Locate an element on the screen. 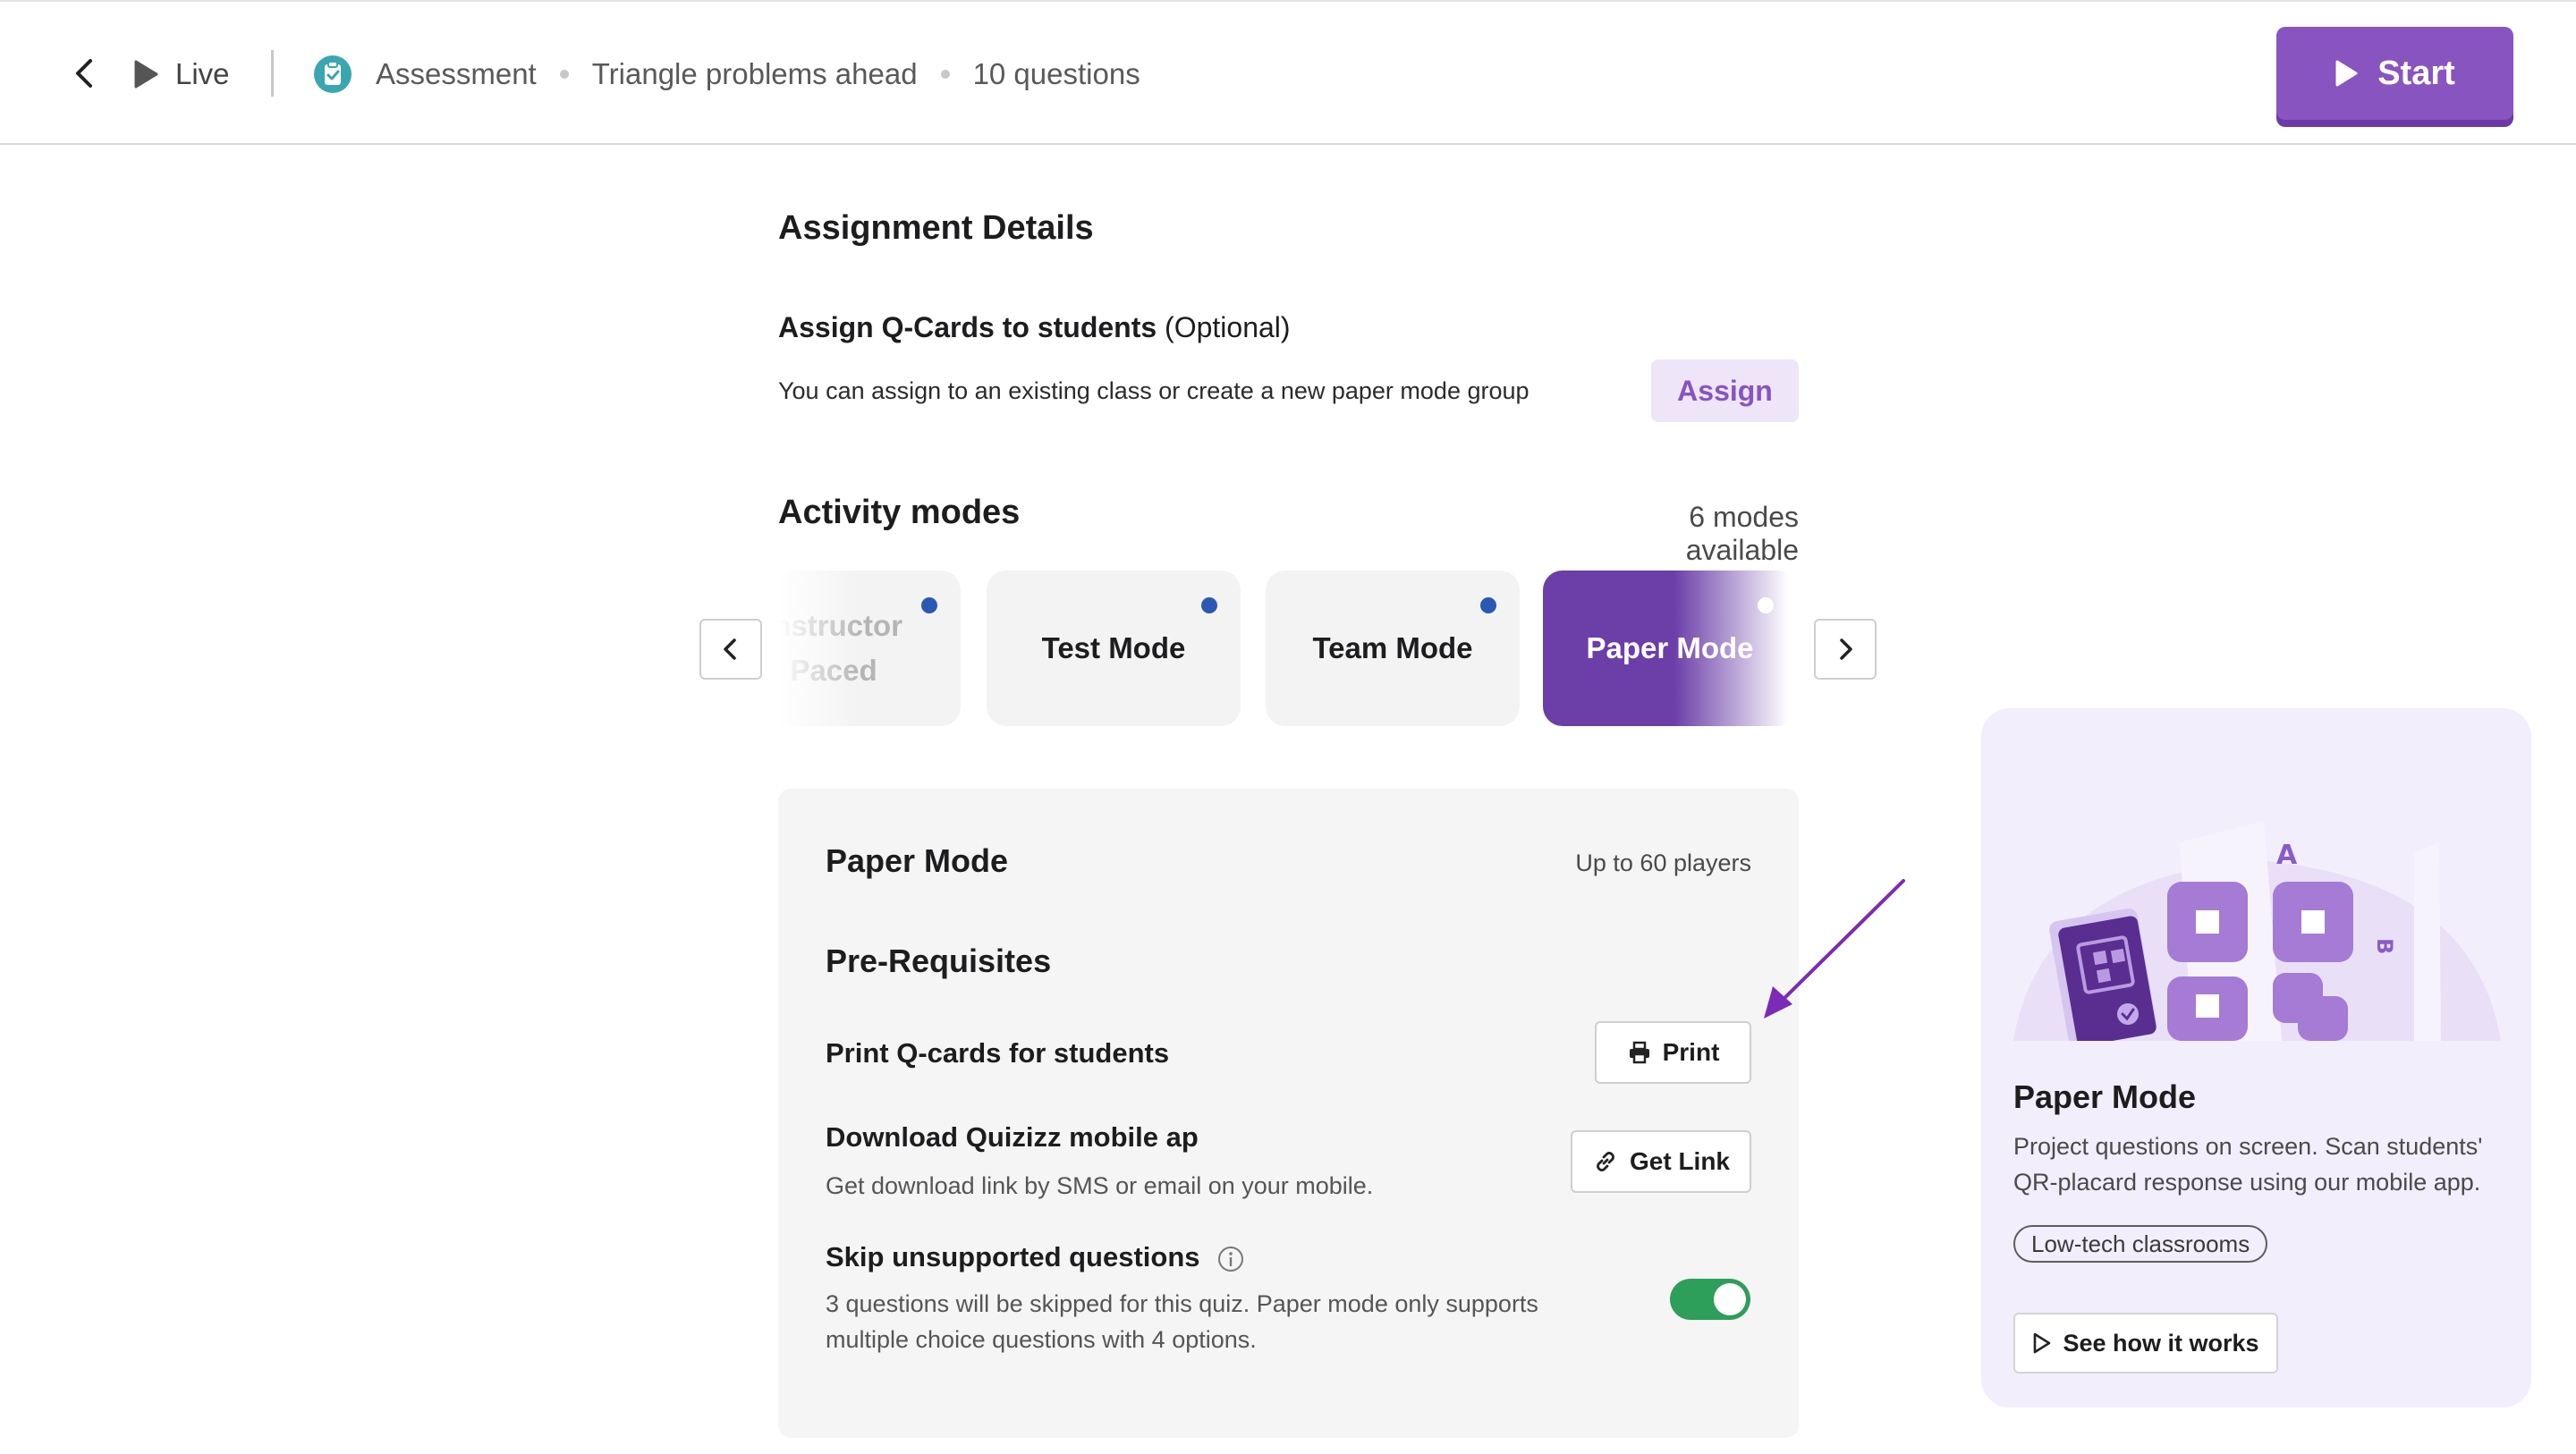 This screenshot has width=2576, height=1454. start-label: Start is located at coordinates (2416, 73).